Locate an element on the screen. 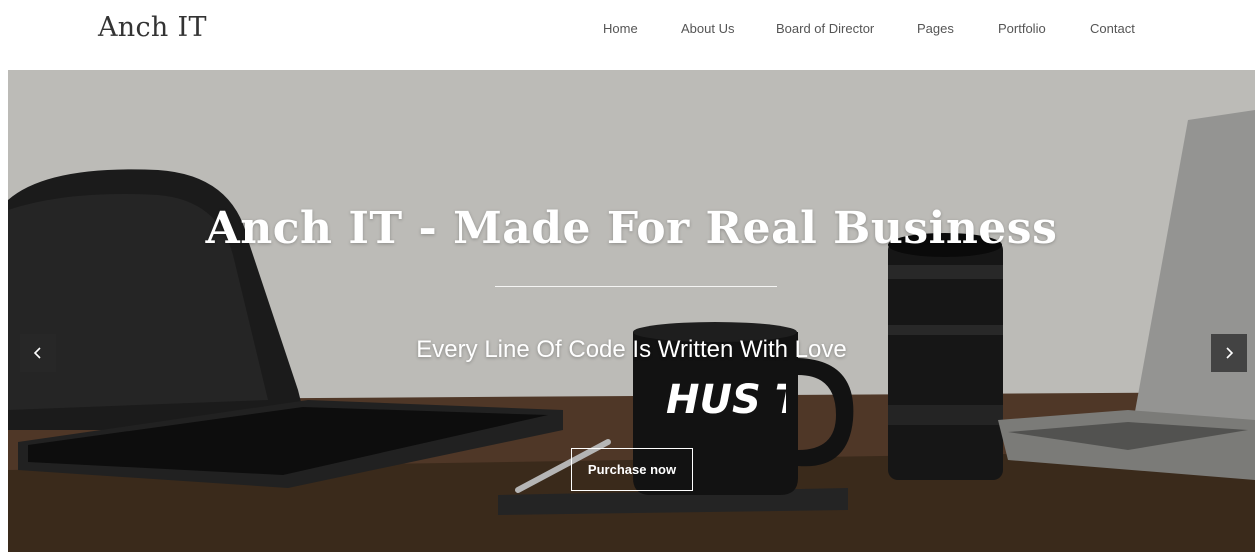 The width and height of the screenshot is (1255, 552). chevron-right-icon is located at coordinates (1230, 353).